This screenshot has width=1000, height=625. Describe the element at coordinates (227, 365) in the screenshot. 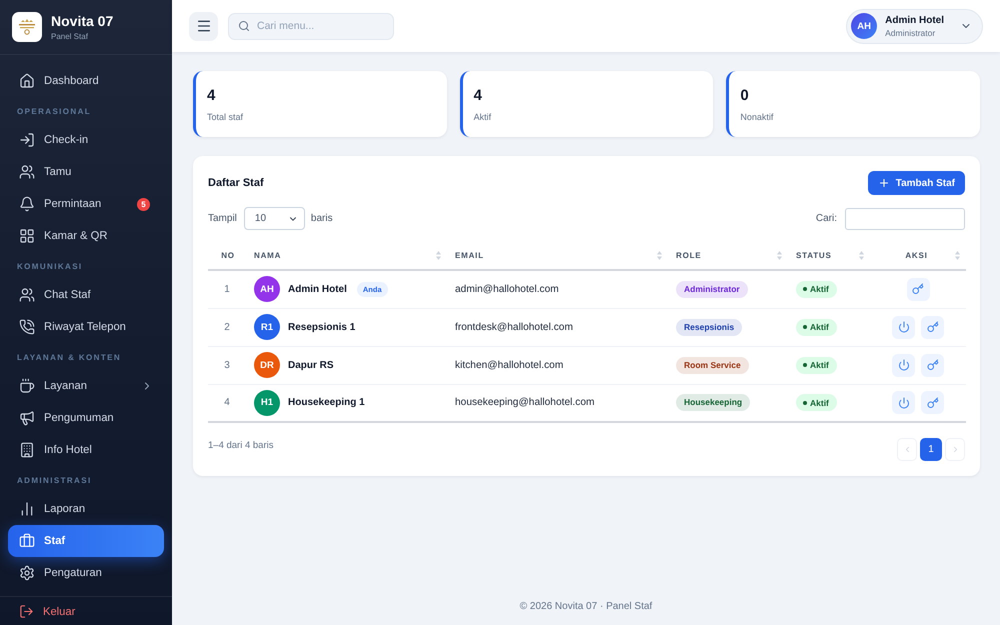

I see `row-number: 3` at that location.